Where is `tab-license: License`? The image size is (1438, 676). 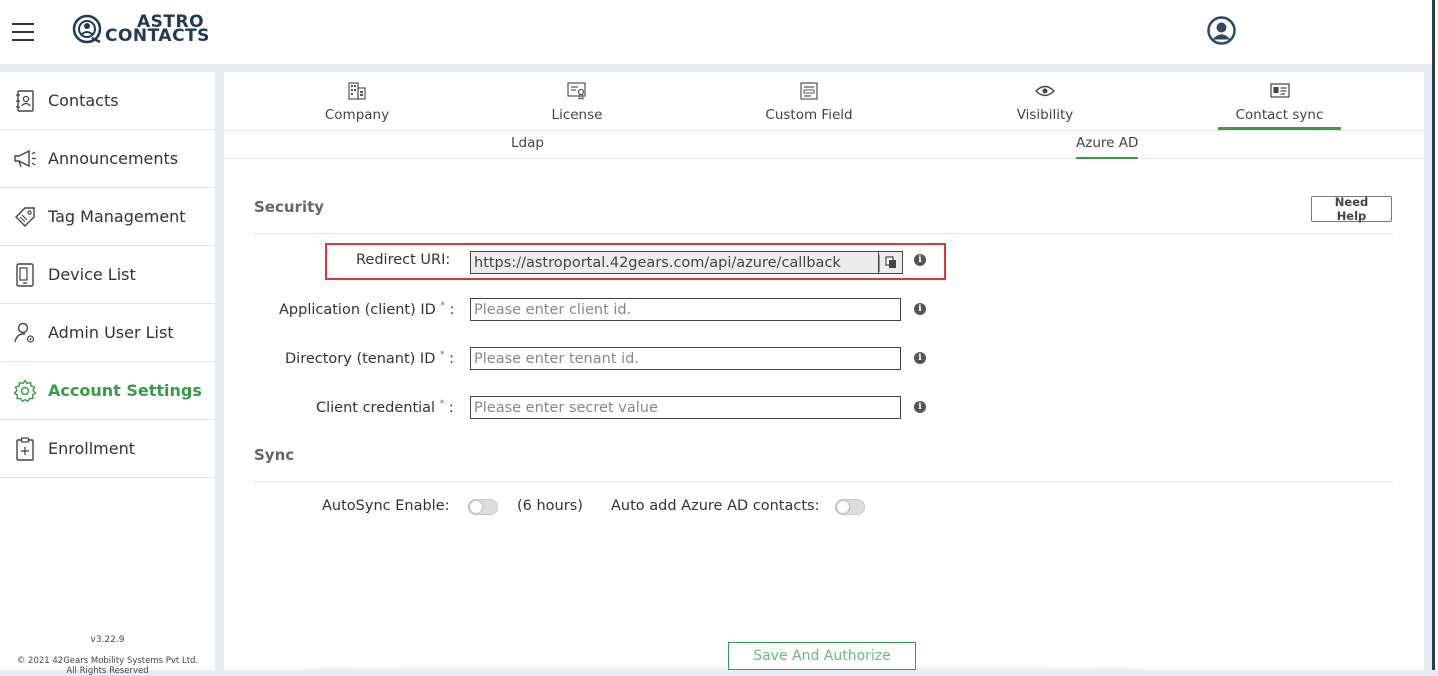 tab-license: License is located at coordinates (577, 101).